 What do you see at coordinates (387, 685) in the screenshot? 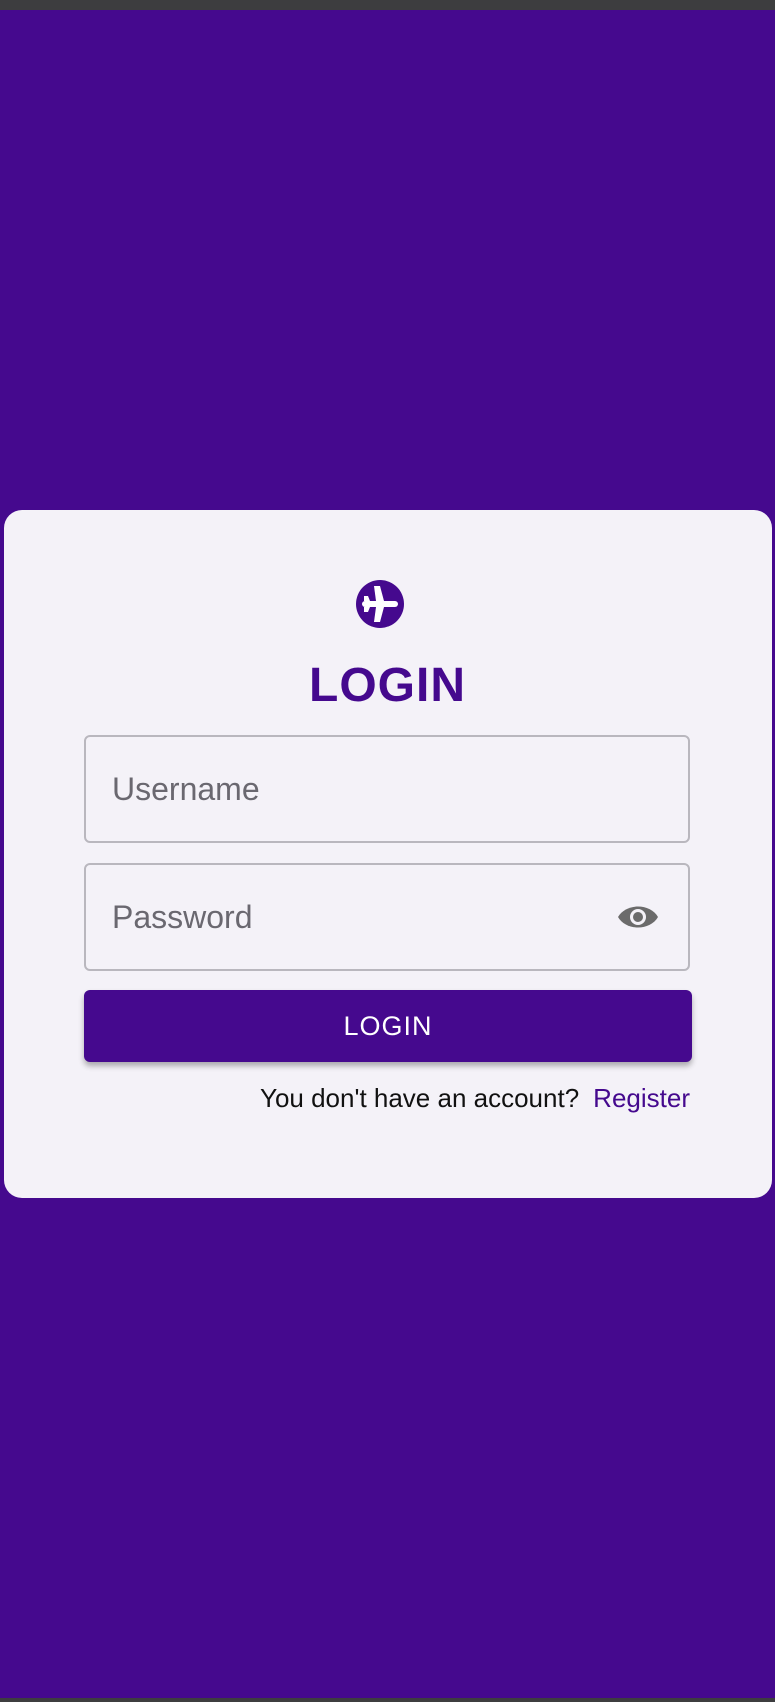
I see `page-title: LOGIN` at bounding box center [387, 685].